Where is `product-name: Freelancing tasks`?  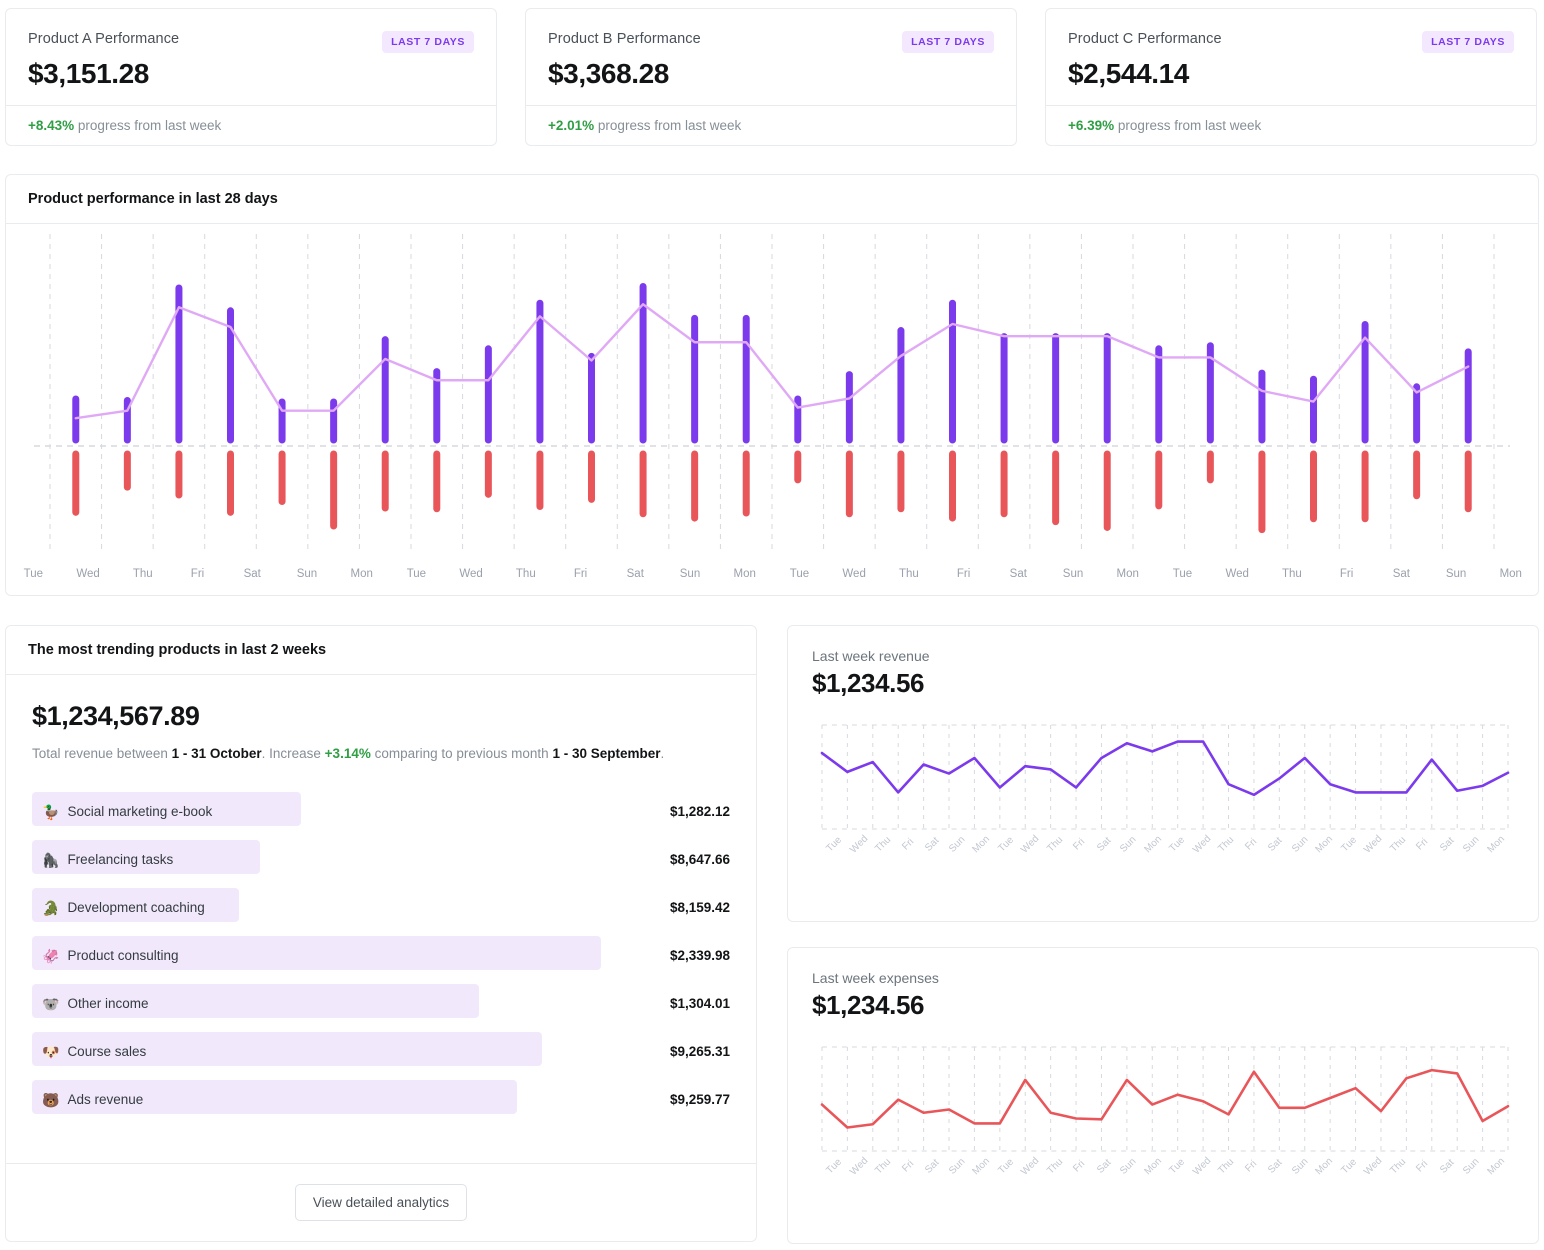
product-name: Freelancing tasks is located at coordinates (120, 860).